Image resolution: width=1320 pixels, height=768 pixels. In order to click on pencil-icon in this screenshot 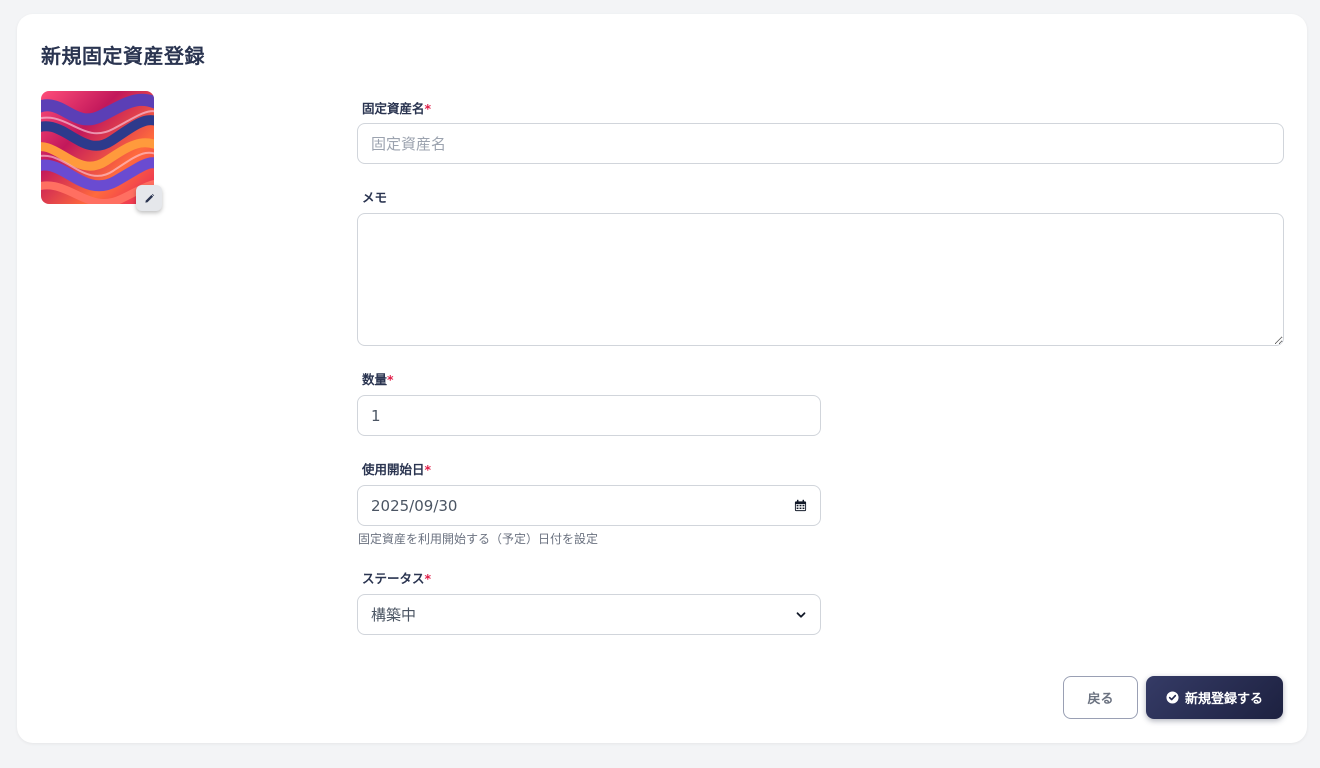, I will do `click(149, 198)`.